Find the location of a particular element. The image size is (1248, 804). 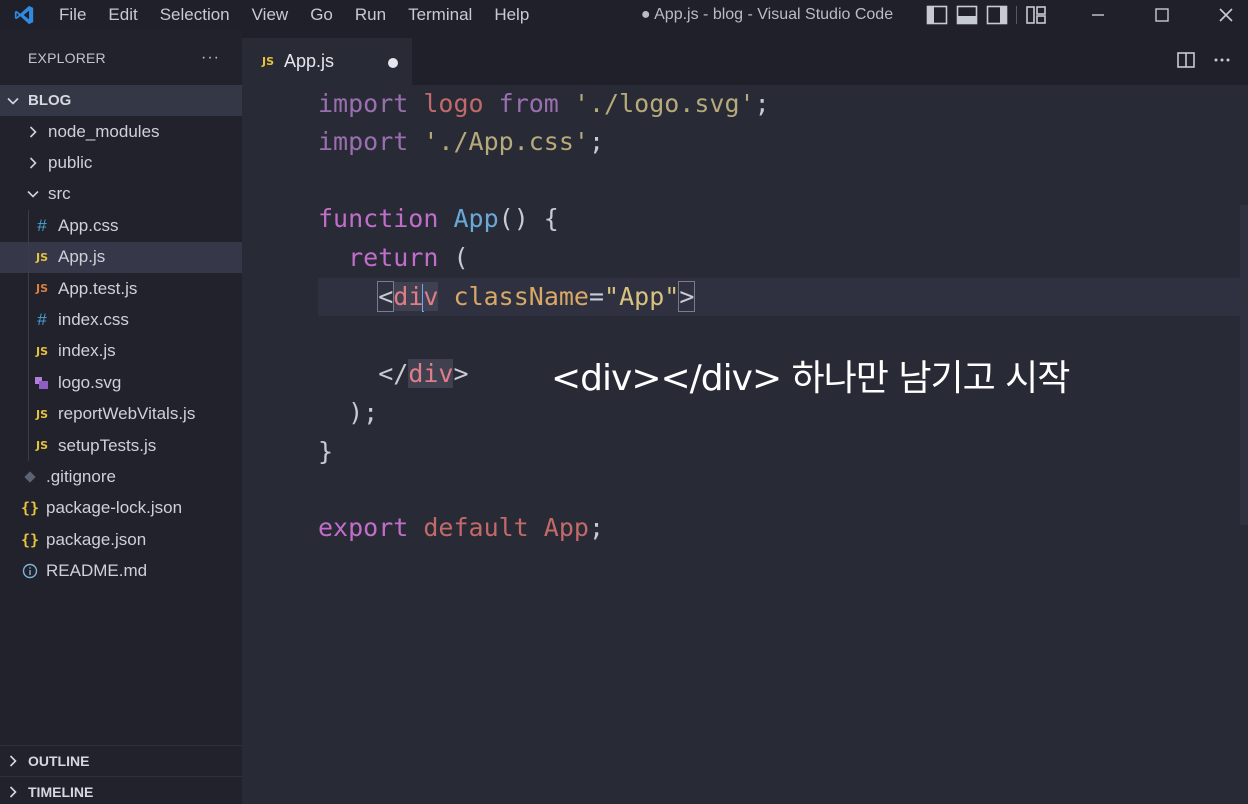

tree-item-label: src is located at coordinates (59, 194).